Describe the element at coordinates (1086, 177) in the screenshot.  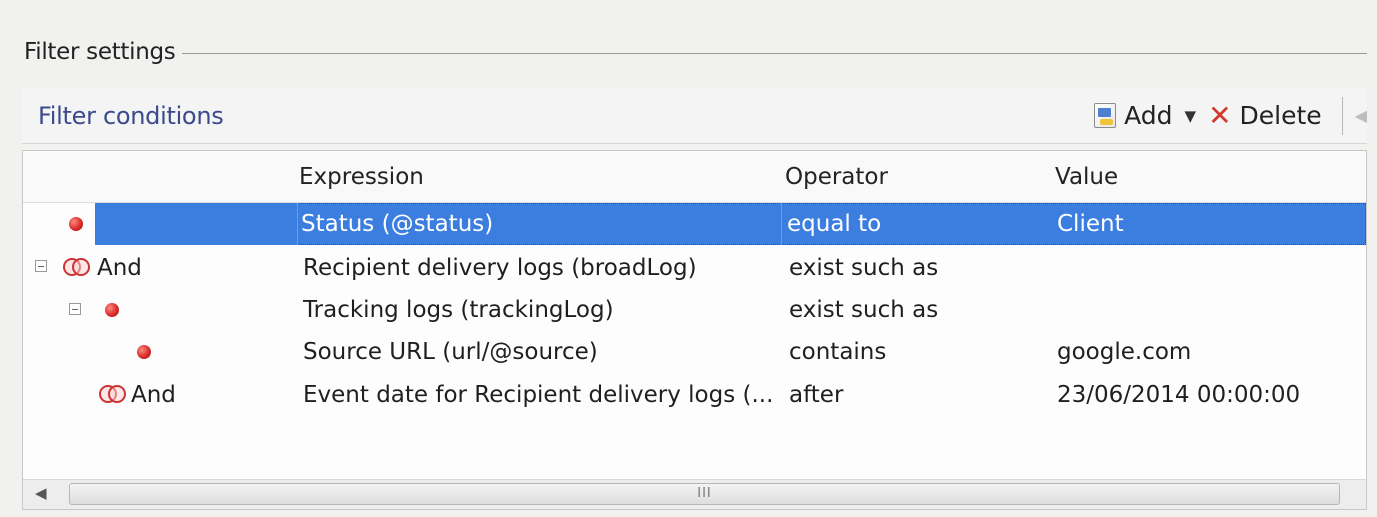
I see `column-header-value: Value` at that location.